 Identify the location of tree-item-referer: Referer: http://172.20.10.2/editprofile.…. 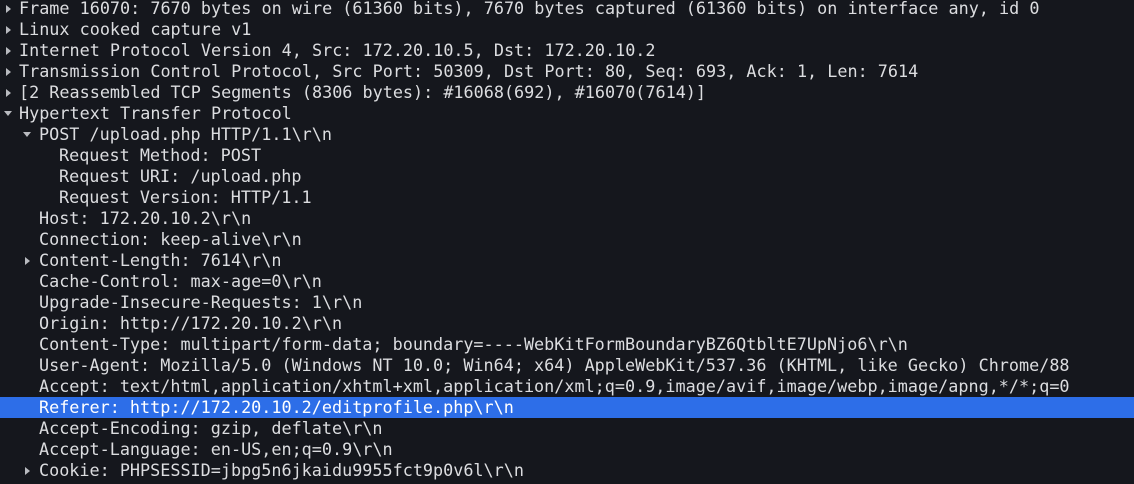
(567, 407).